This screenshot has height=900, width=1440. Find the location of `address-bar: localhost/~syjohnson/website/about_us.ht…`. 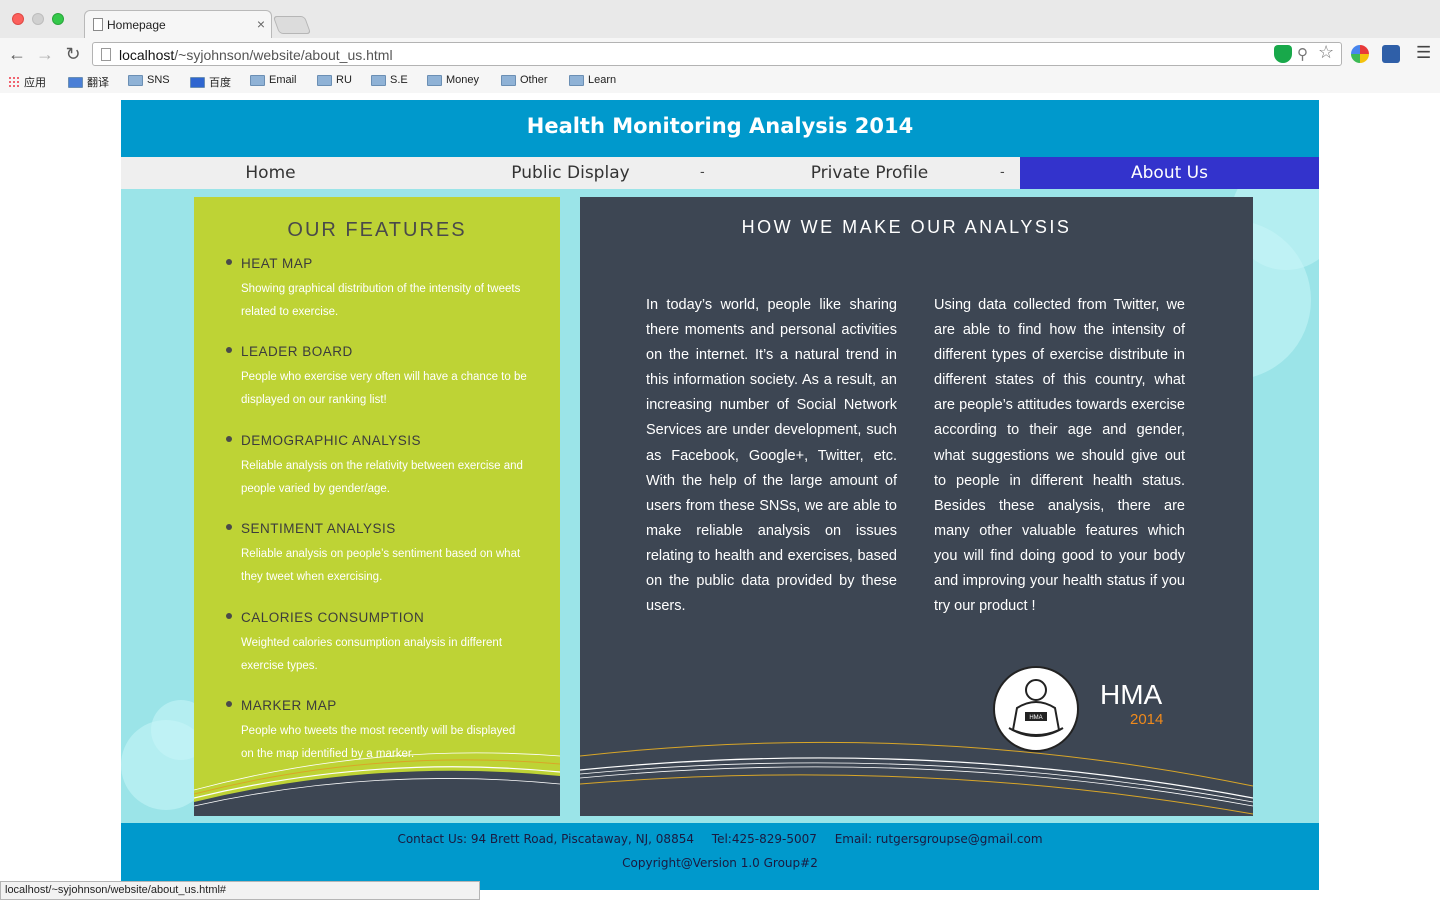

address-bar: localhost/~syjohnson/website/about_us.ht… is located at coordinates (717, 54).